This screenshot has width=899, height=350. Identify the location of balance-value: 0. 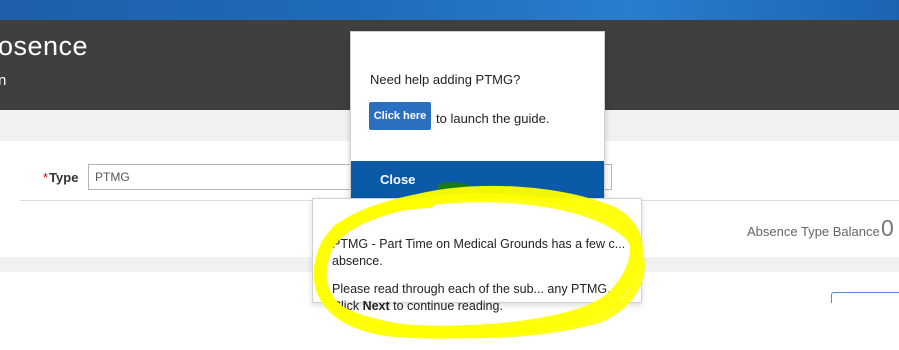
(887, 228).